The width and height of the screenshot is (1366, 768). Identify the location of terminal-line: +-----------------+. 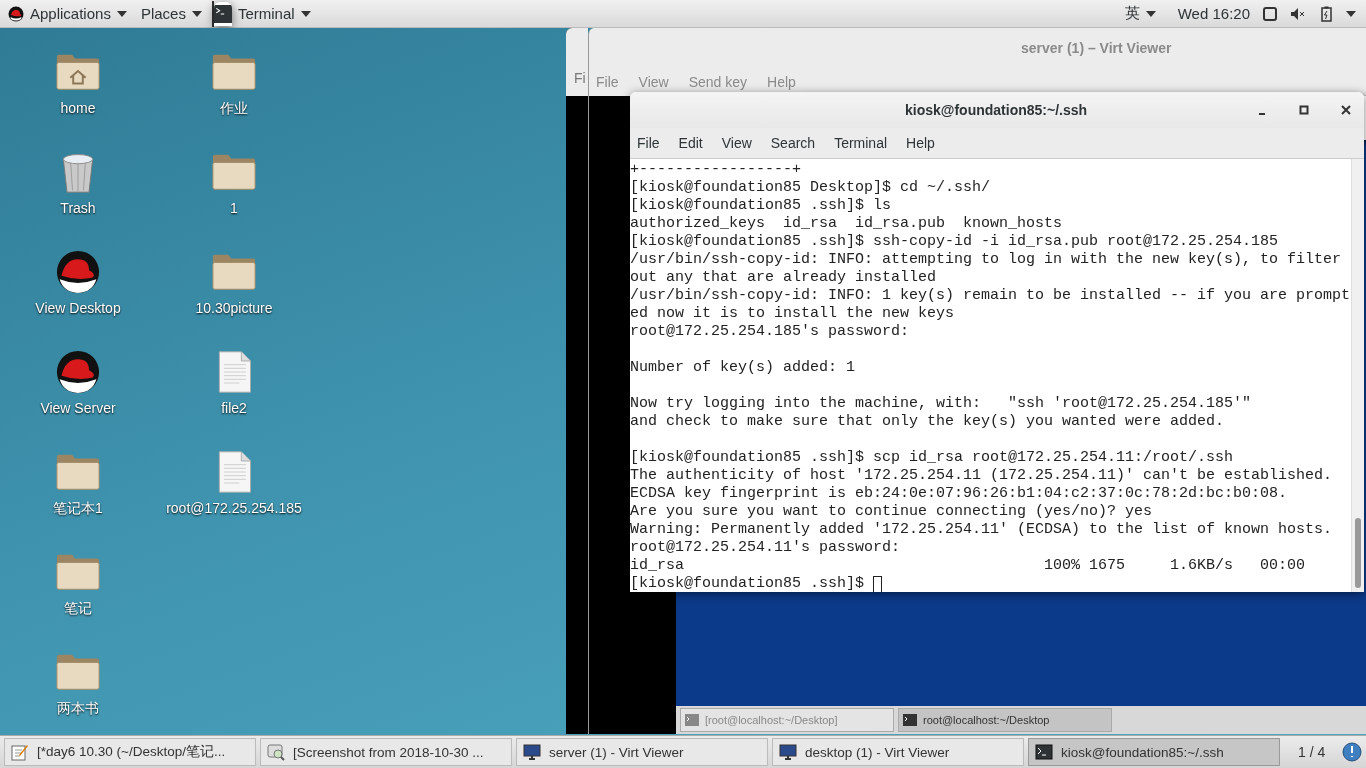
(716, 170).